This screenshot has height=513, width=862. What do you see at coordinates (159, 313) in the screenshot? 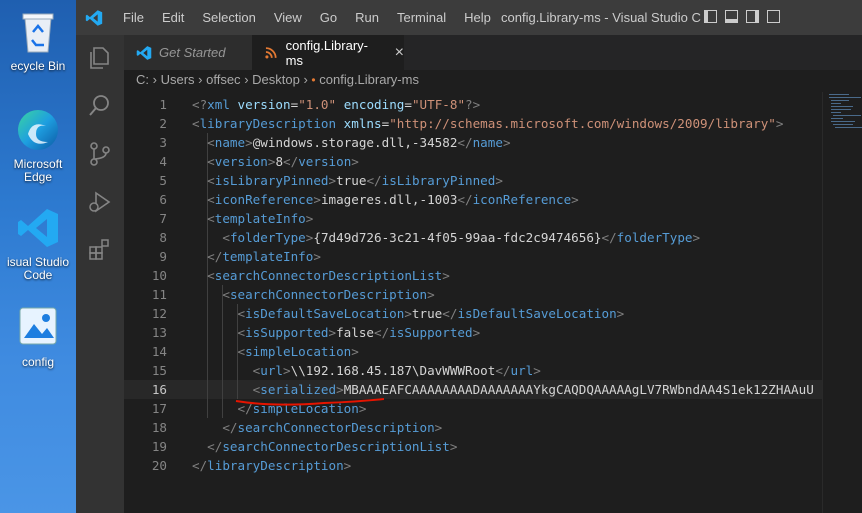
I see `line-number: 12` at bounding box center [159, 313].